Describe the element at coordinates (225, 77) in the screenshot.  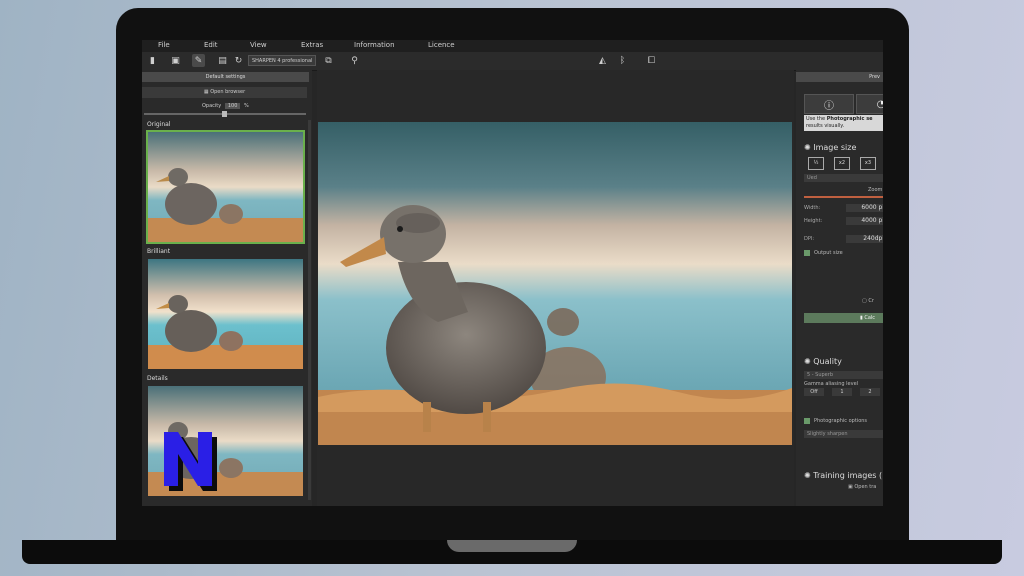
I see `panel-header: Default settings` at that location.